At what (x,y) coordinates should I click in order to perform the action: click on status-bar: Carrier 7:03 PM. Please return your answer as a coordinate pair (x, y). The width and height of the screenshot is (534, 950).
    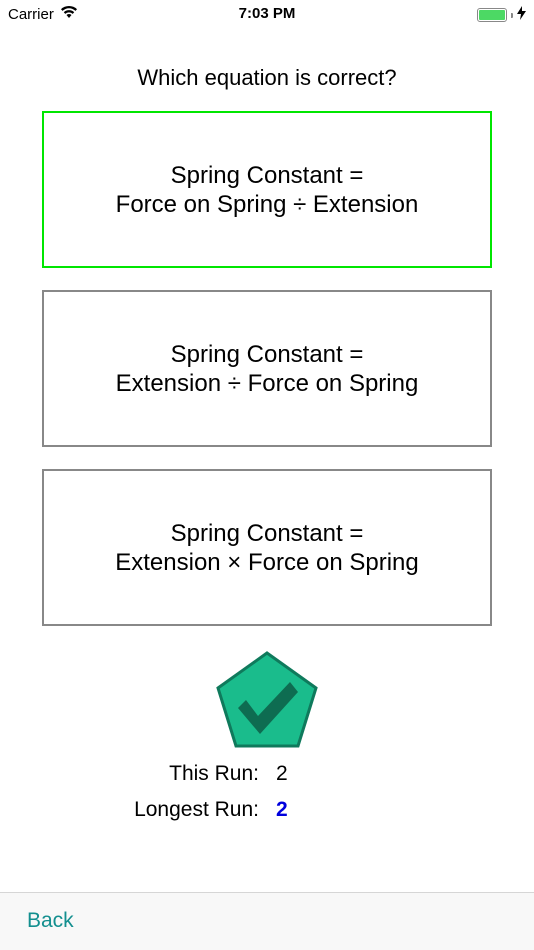
    Looking at the image, I should click on (267, 14).